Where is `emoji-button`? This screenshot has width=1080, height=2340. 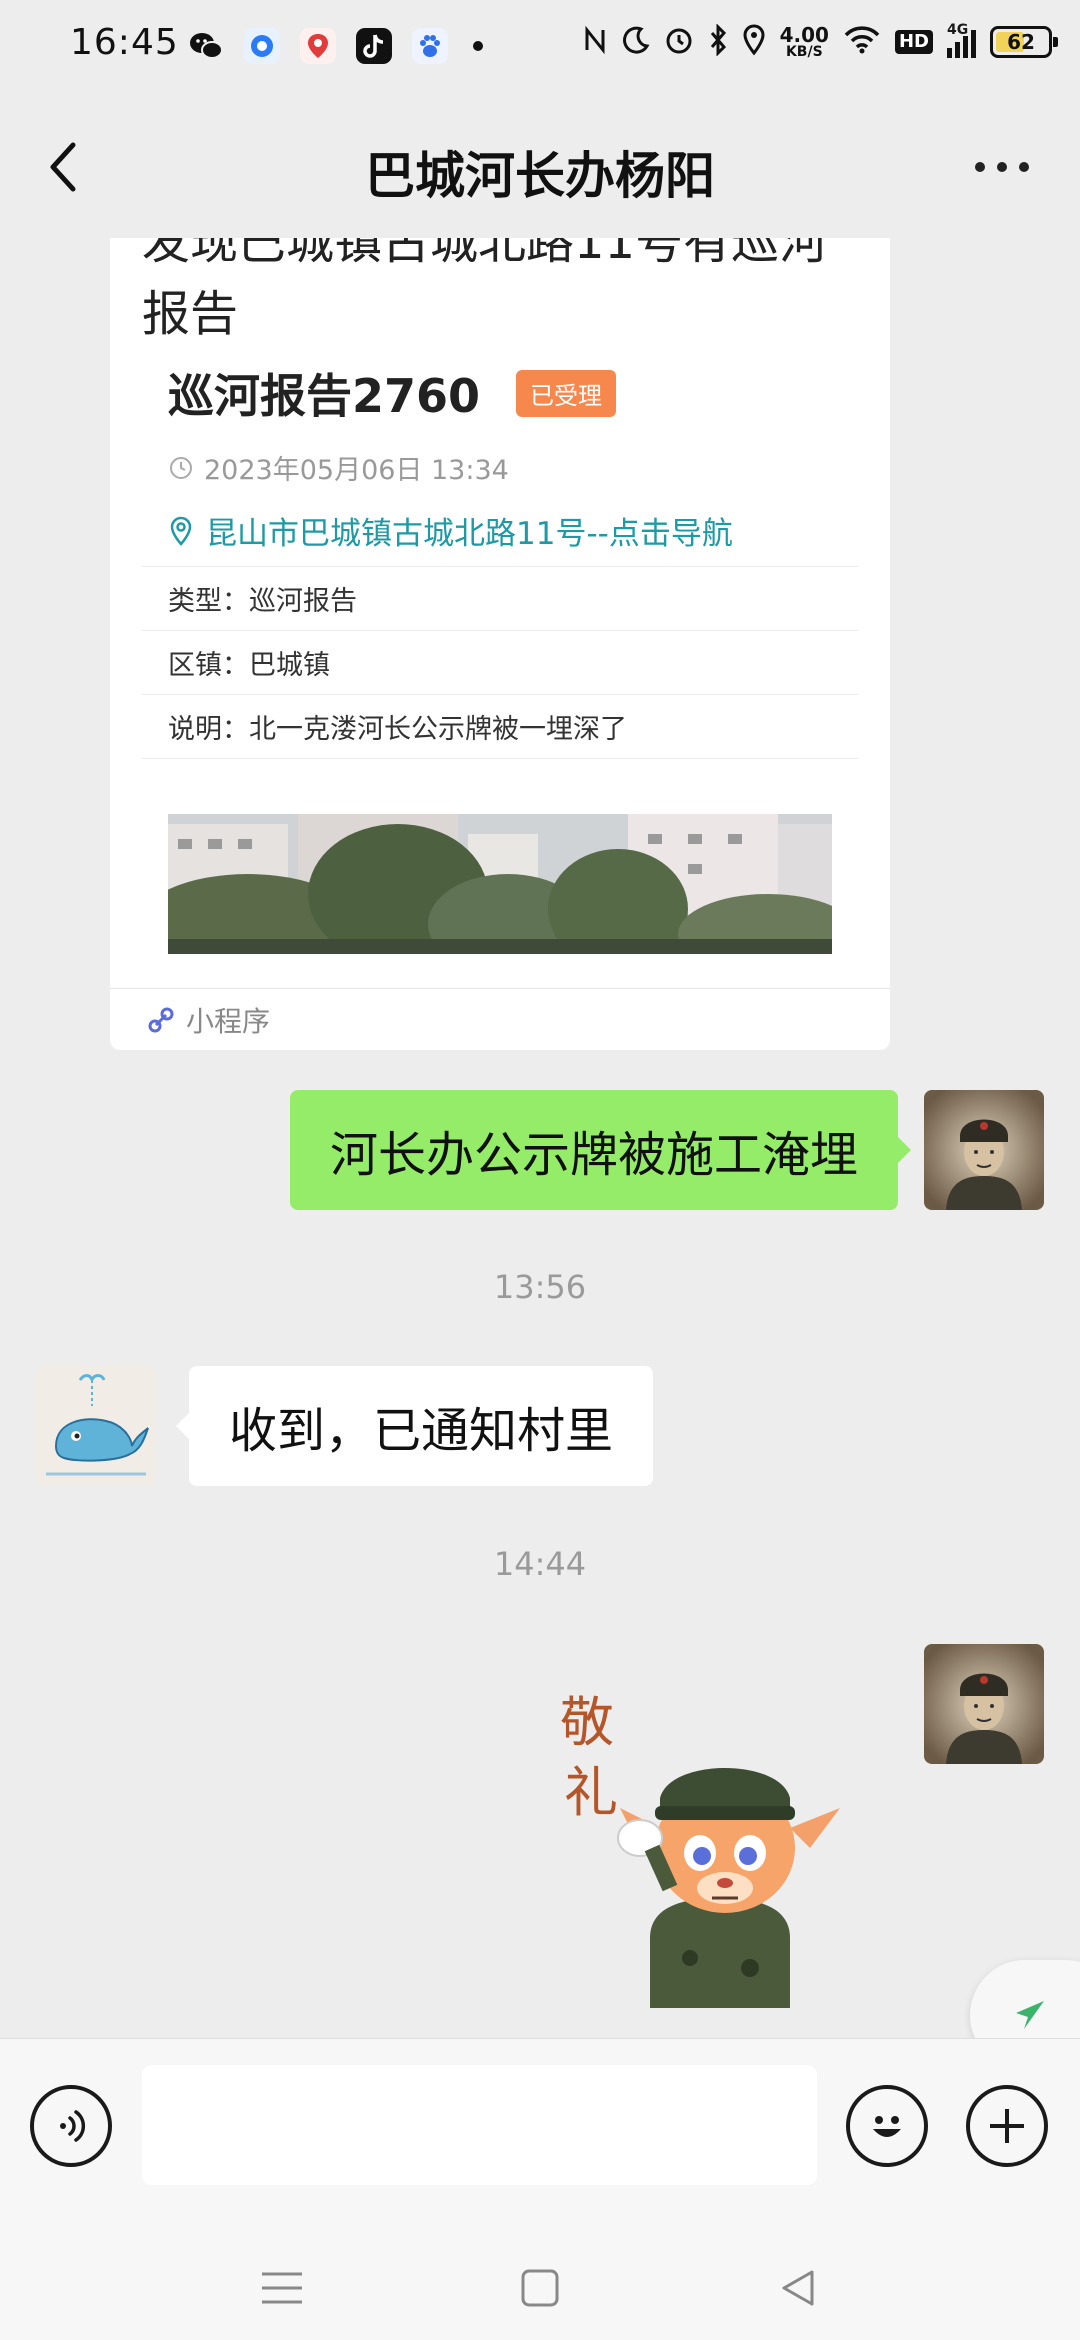
emoji-button is located at coordinates (887, 2126).